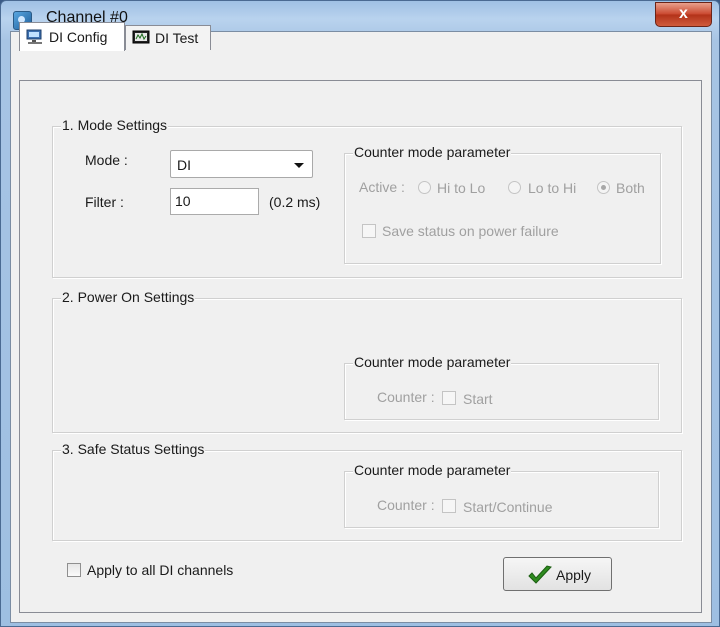  Describe the element at coordinates (160, 570) in the screenshot. I see `apply-all-label: Apply to all DI channels` at that location.